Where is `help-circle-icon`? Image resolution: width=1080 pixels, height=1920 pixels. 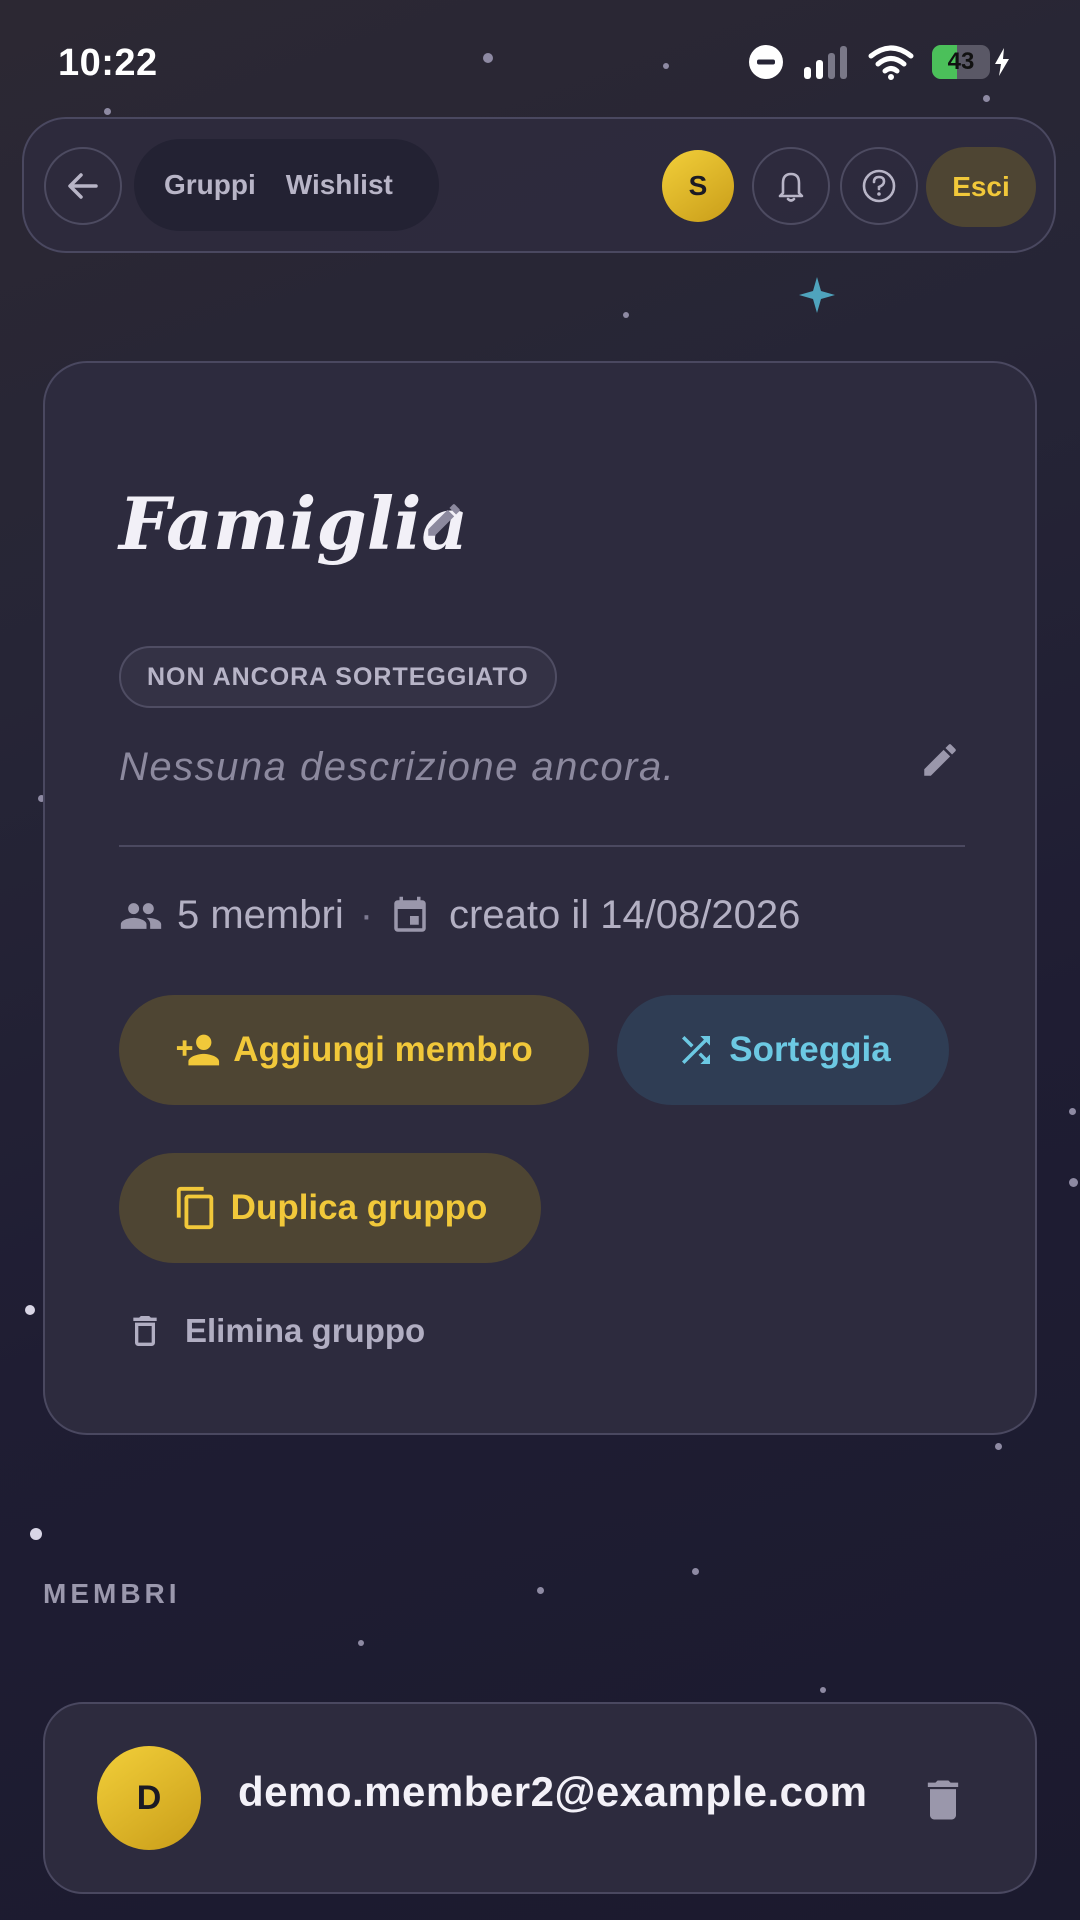
help-circle-icon is located at coordinates (879, 186).